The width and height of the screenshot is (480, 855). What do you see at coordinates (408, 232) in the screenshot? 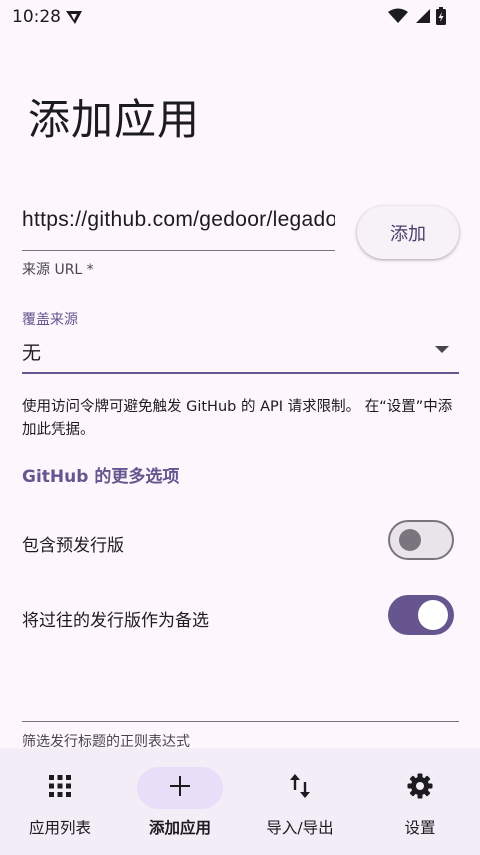
I see `add-button: 添加` at bounding box center [408, 232].